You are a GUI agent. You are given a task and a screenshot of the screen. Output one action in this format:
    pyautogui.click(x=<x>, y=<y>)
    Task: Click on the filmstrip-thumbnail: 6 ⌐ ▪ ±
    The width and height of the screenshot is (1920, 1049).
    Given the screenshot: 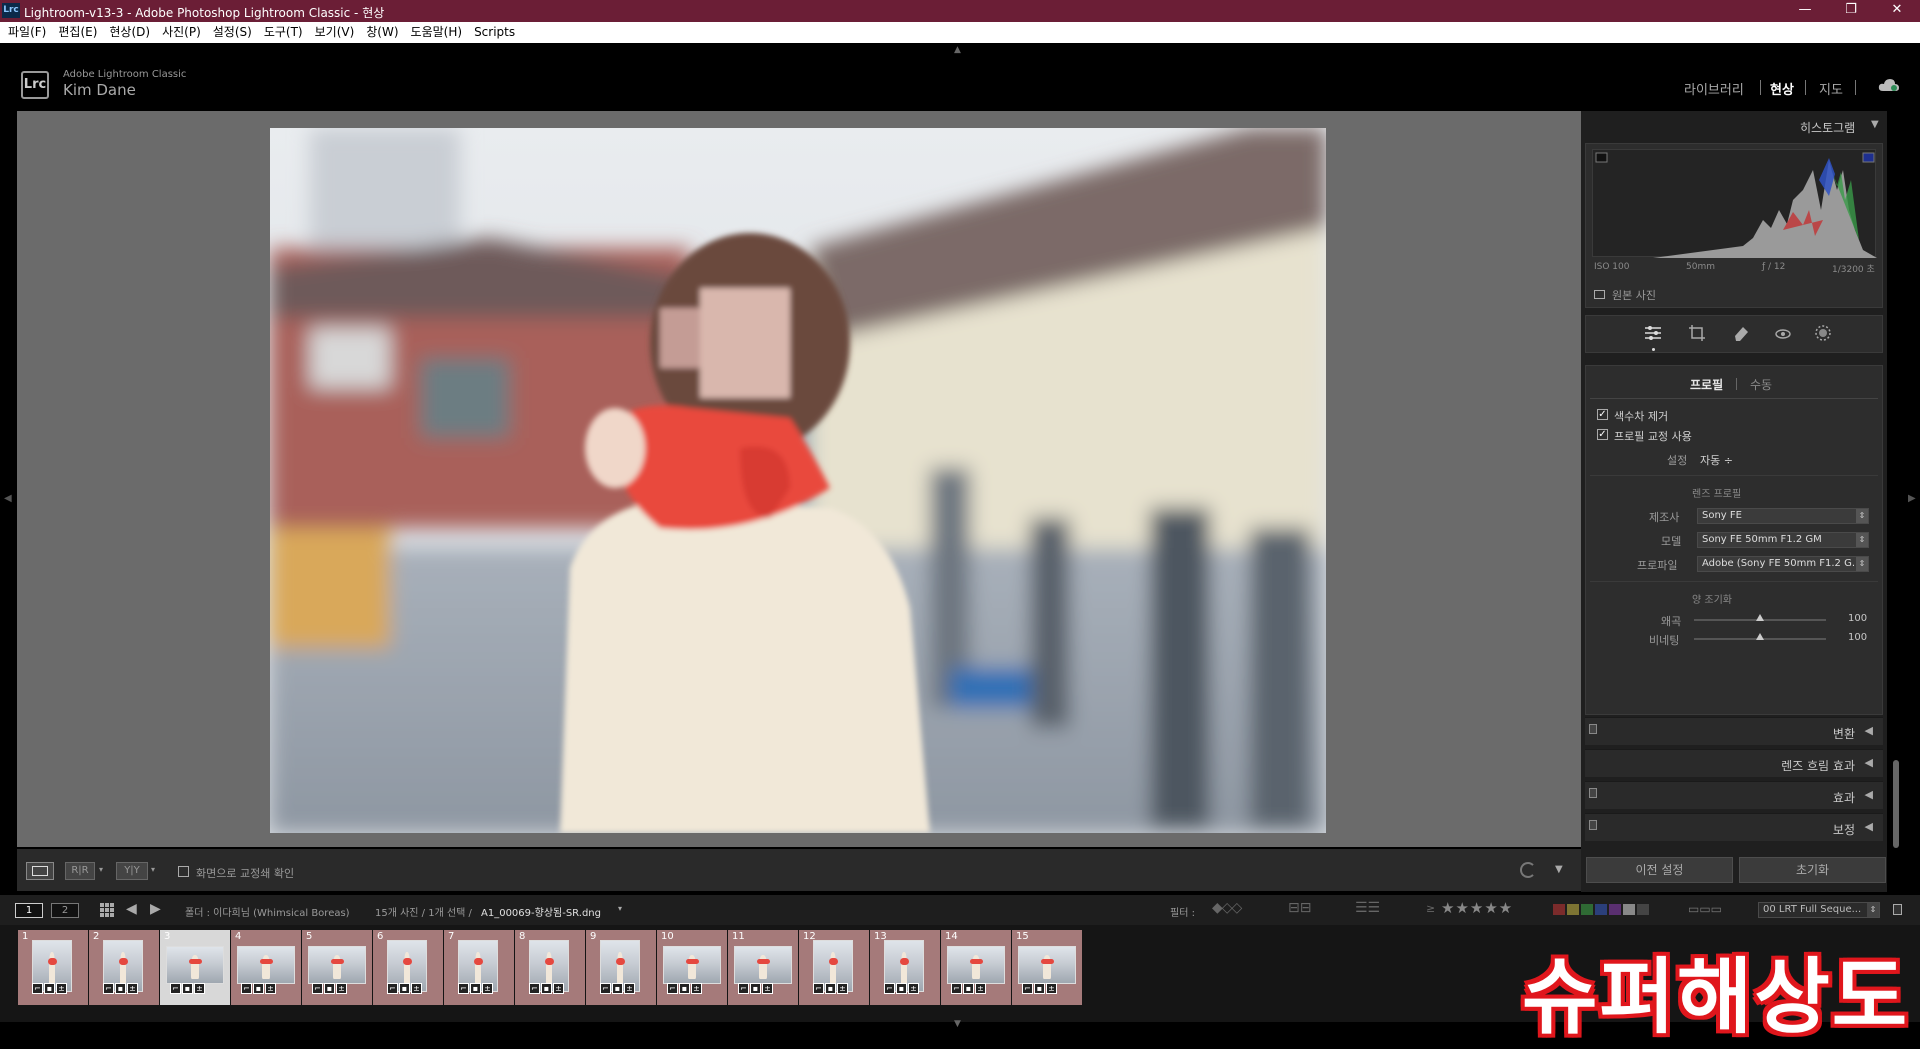 What is the action you would take?
    pyautogui.click(x=408, y=967)
    